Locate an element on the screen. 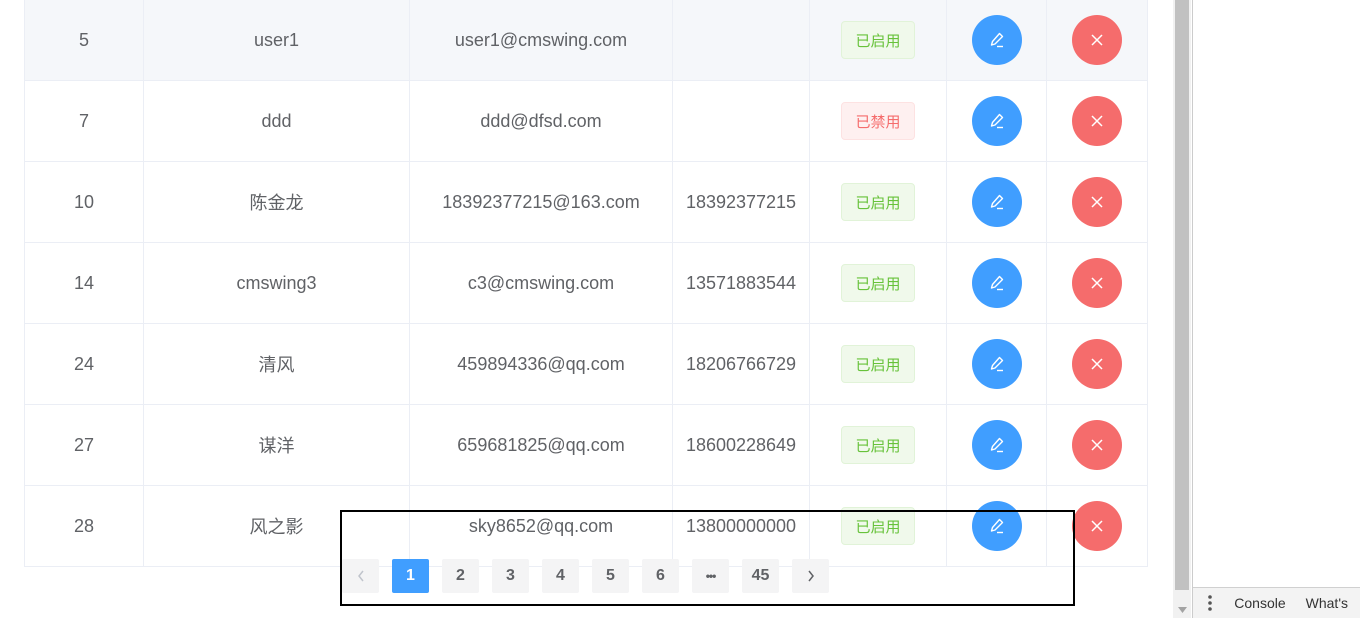 Image resolution: width=1360 pixels, height=618 pixels. page-button-3: 3 is located at coordinates (510, 576).